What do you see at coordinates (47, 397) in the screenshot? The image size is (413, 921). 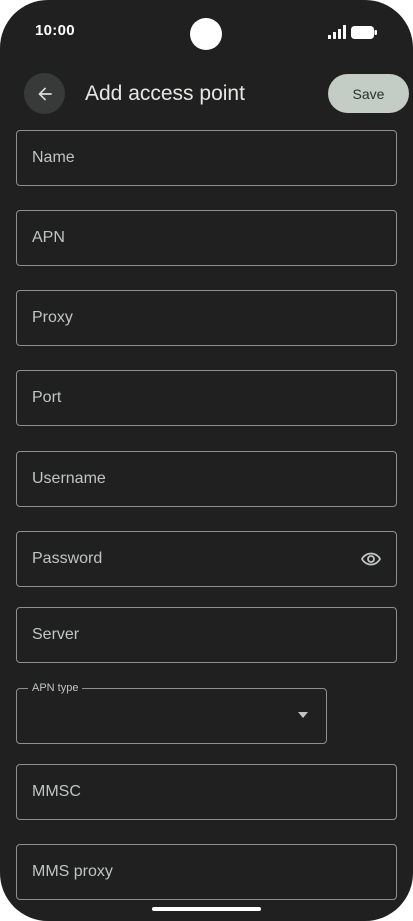 I see `port-placeholder: Port` at bounding box center [47, 397].